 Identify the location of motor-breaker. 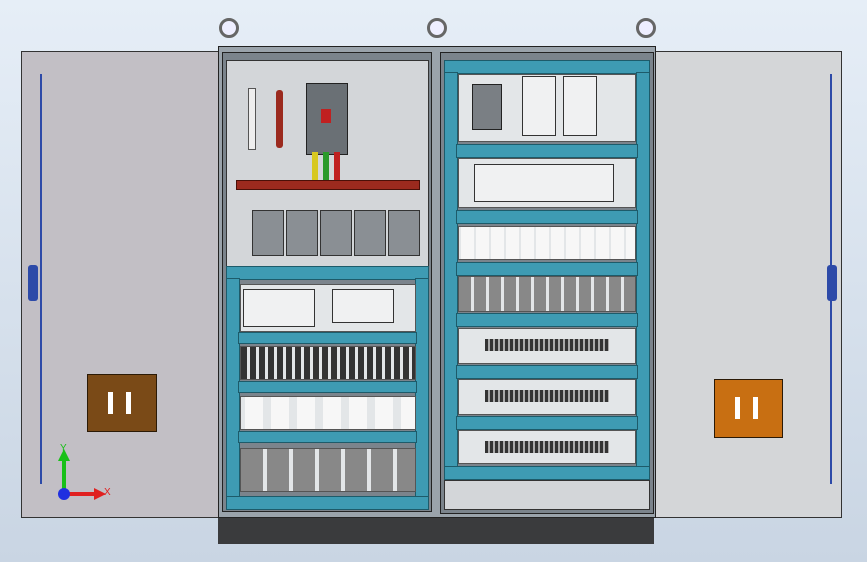
(487, 107).